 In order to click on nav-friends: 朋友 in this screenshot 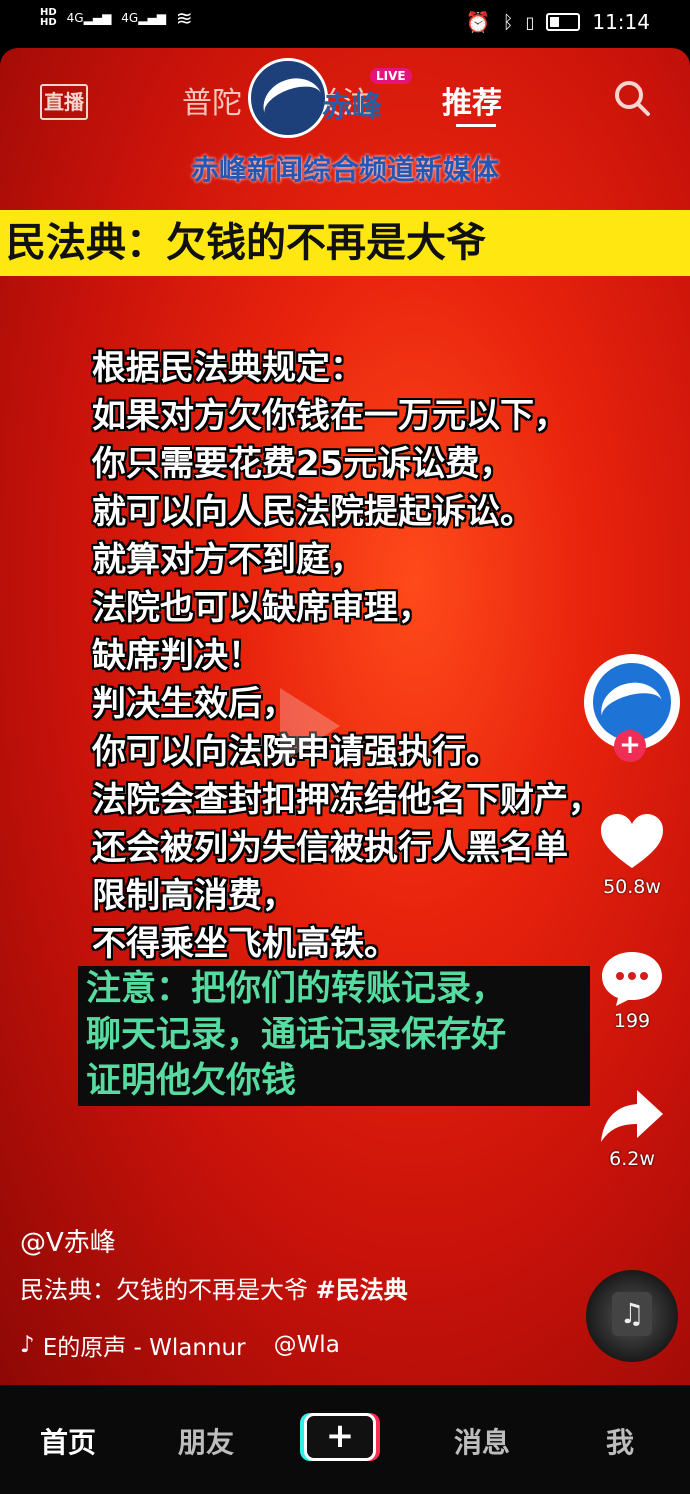, I will do `click(206, 1441)`.